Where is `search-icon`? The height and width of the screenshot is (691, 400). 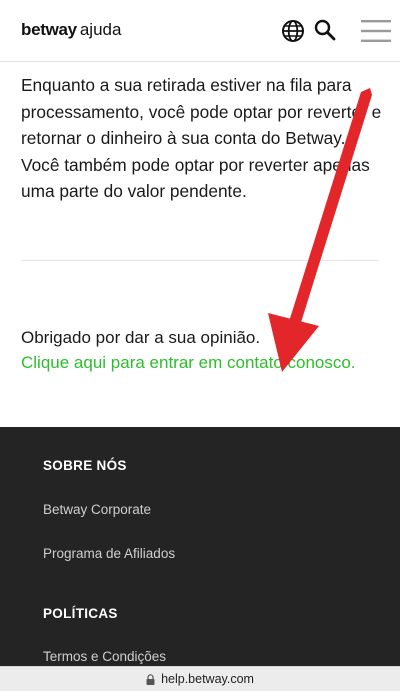
search-icon is located at coordinates (325, 30).